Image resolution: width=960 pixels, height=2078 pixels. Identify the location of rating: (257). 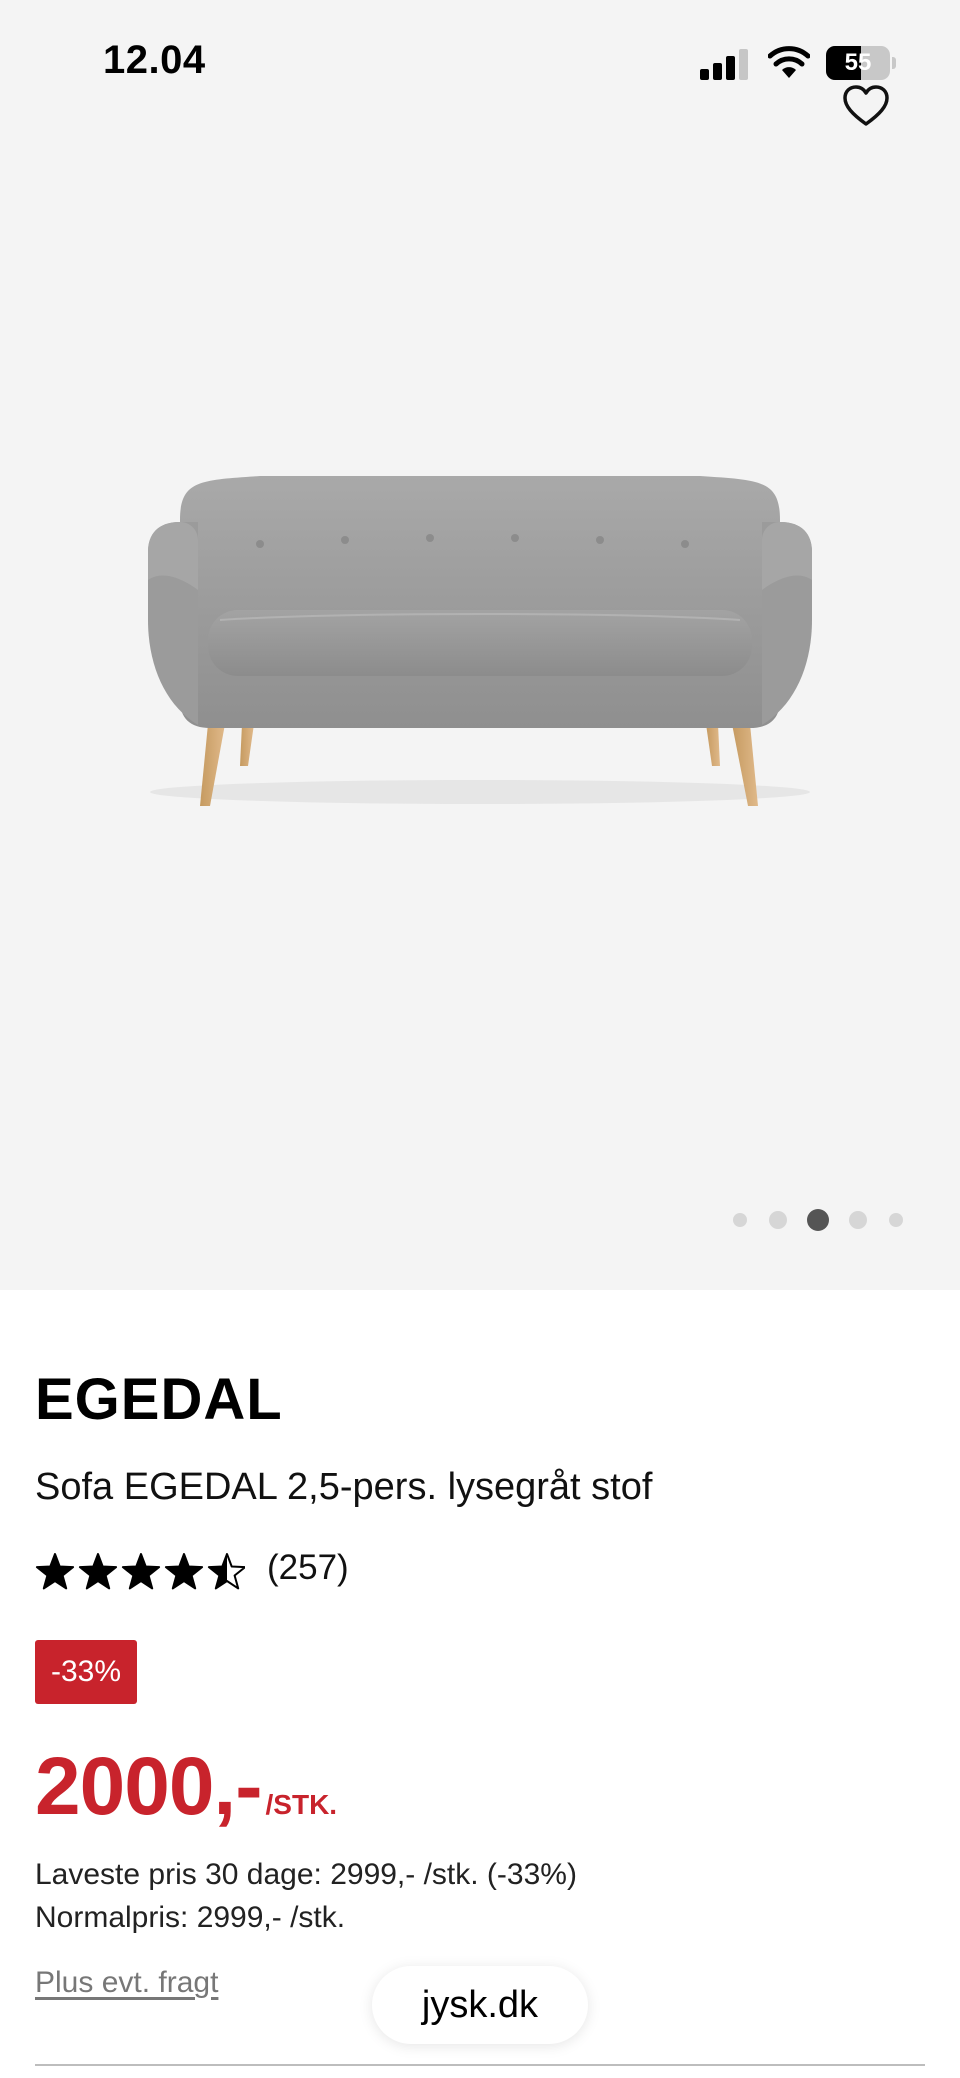
(235, 1570).